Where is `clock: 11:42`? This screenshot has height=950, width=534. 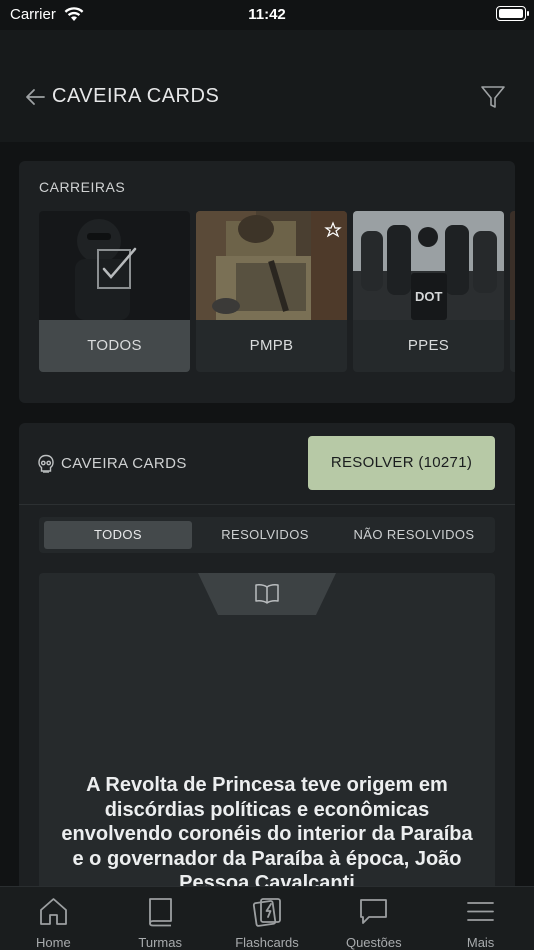 clock: 11:42 is located at coordinates (267, 14).